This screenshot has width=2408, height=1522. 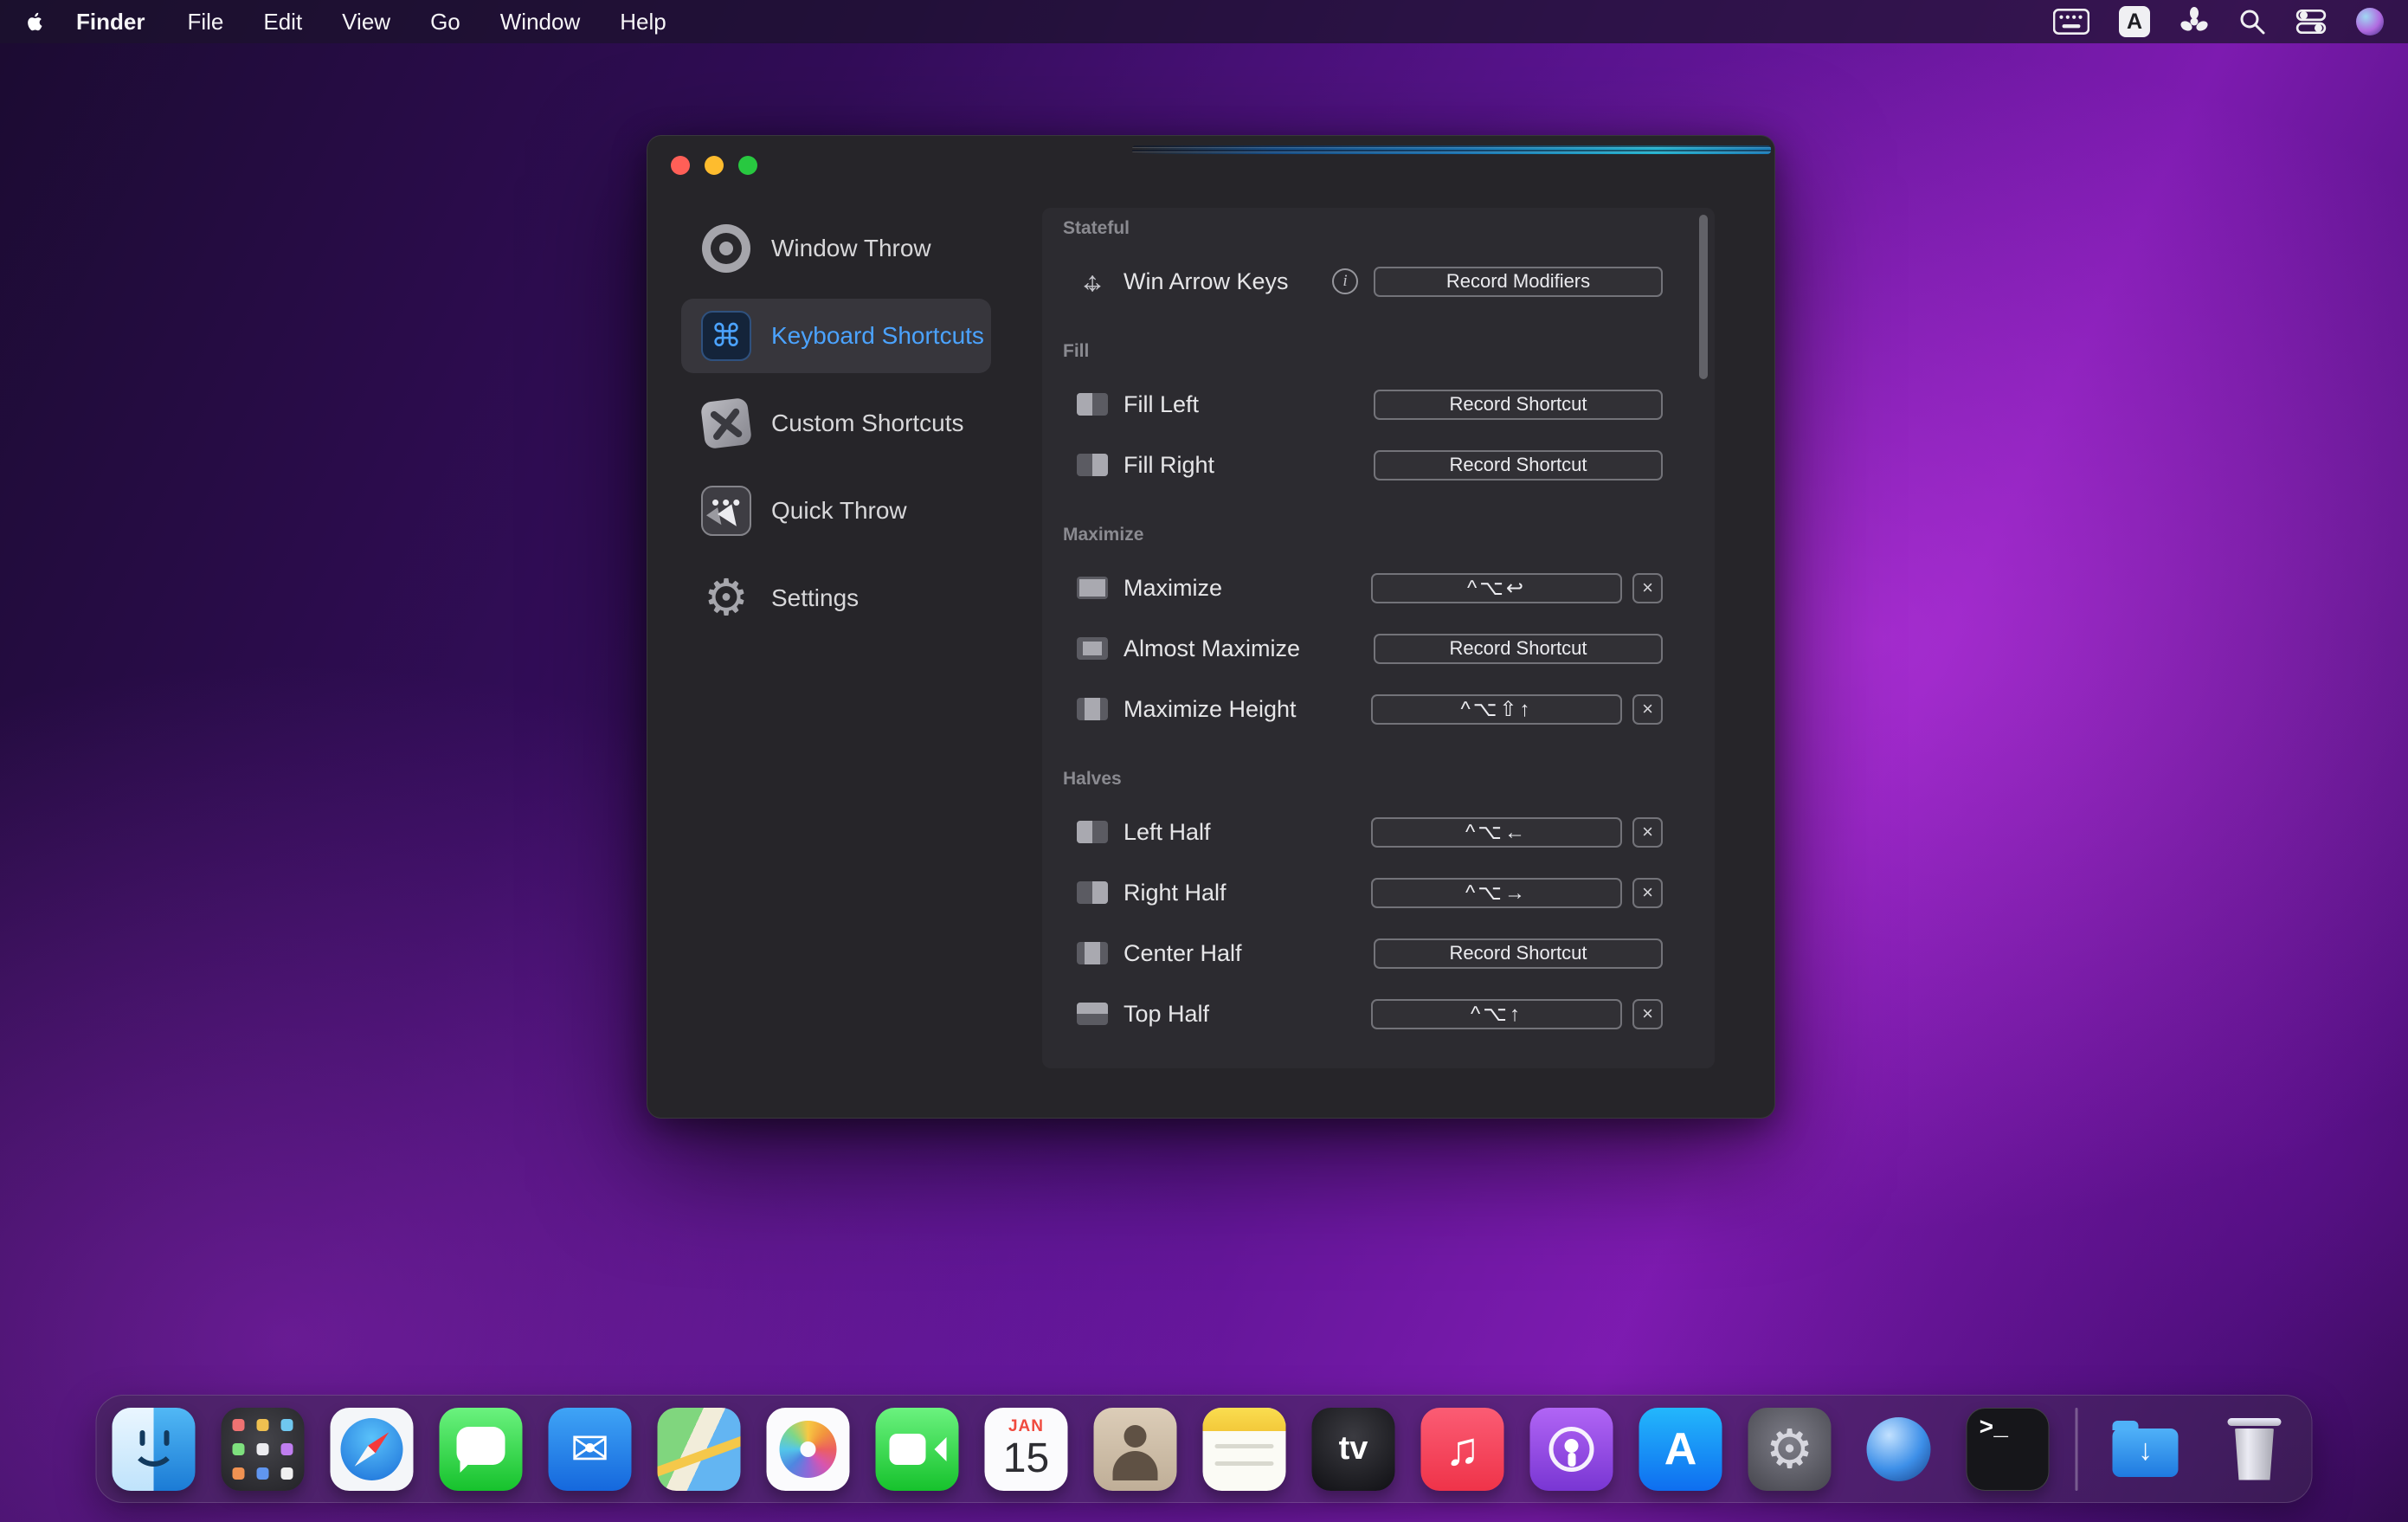 What do you see at coordinates (2134, 21) in the screenshot?
I see `input-source-icon: A` at bounding box center [2134, 21].